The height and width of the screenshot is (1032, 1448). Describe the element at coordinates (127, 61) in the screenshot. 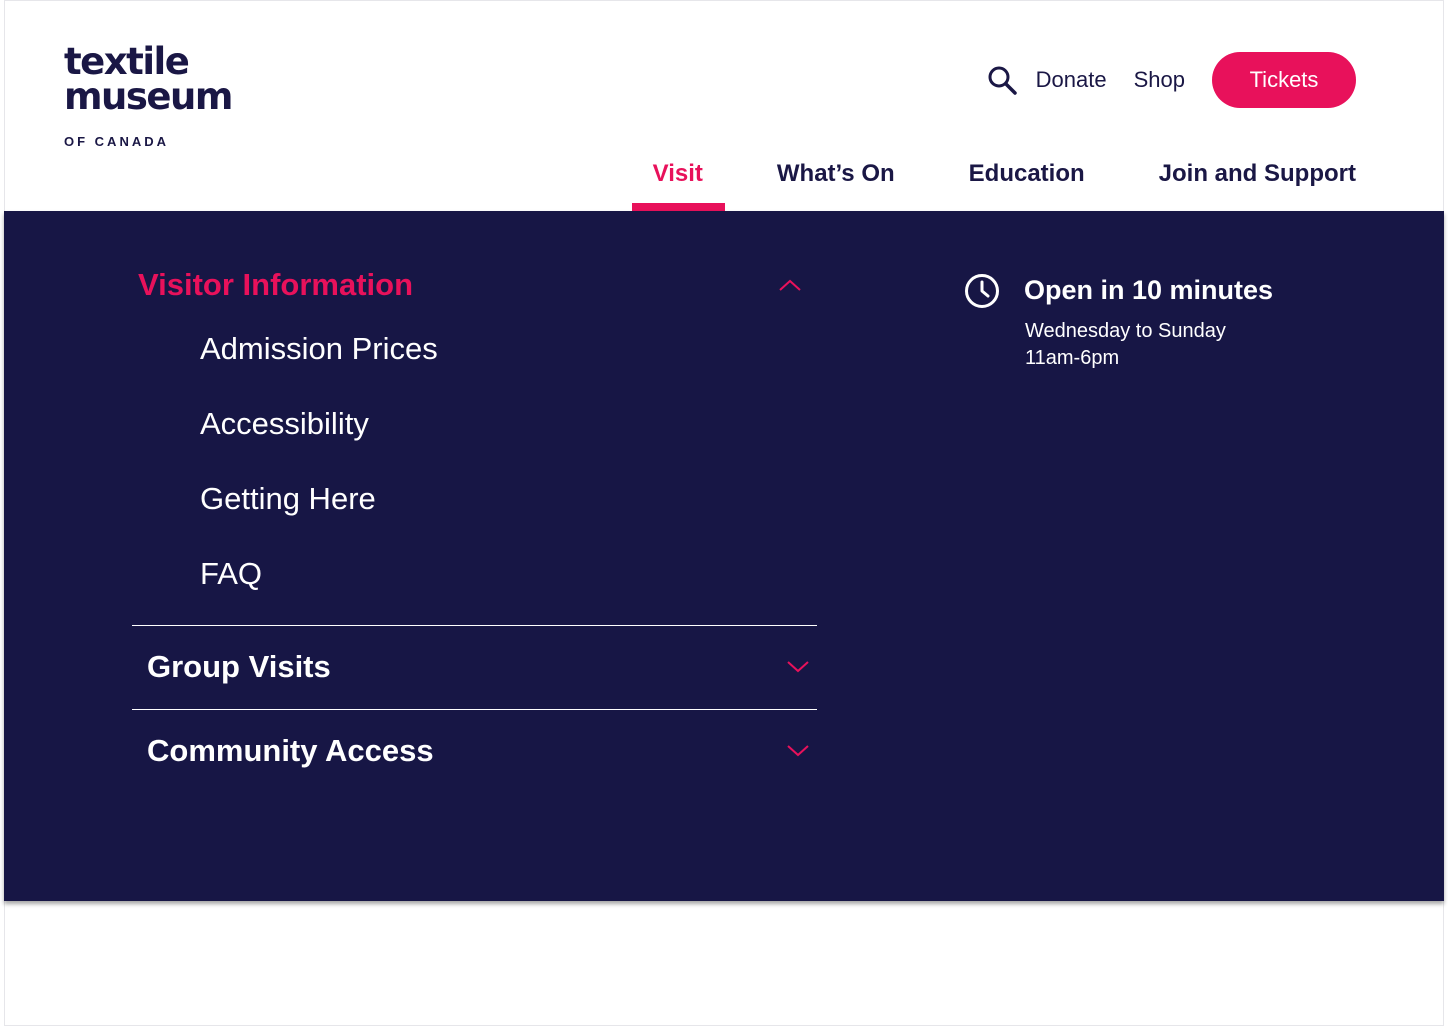

I see `logo-line-textile: textile` at that location.